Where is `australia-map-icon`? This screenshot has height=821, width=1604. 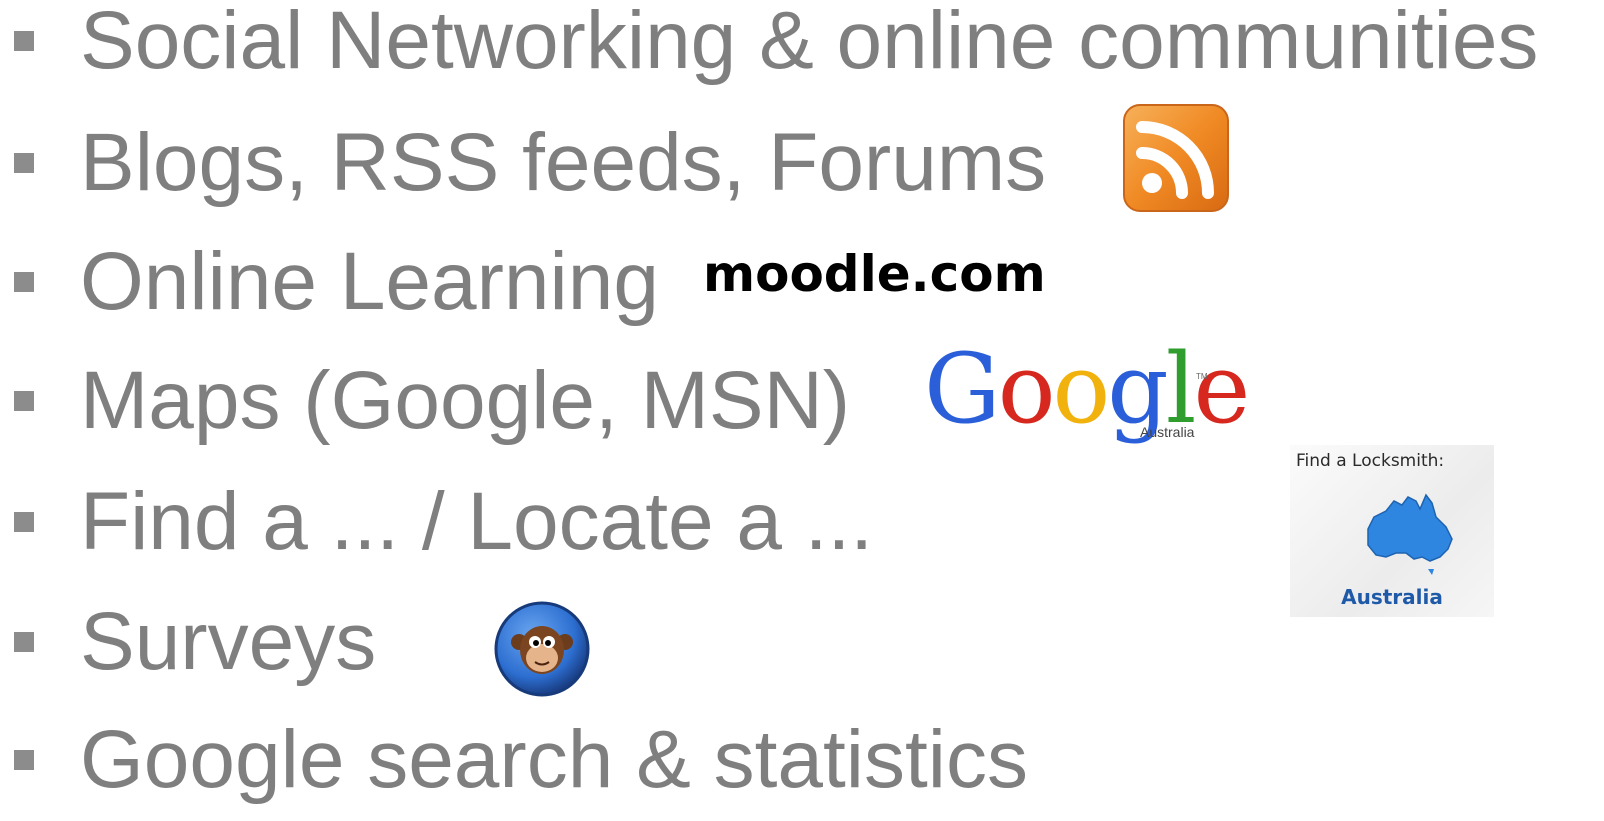
australia-map-icon is located at coordinates (1410, 534).